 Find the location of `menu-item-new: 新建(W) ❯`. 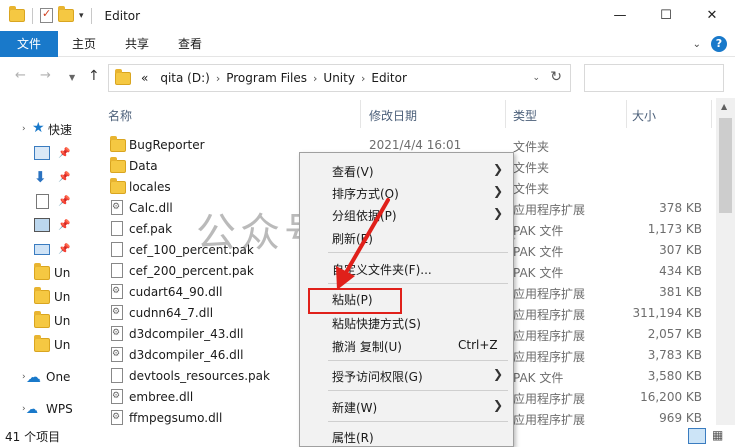

menu-item-new: 新建(W) ❯ is located at coordinates (406, 406).